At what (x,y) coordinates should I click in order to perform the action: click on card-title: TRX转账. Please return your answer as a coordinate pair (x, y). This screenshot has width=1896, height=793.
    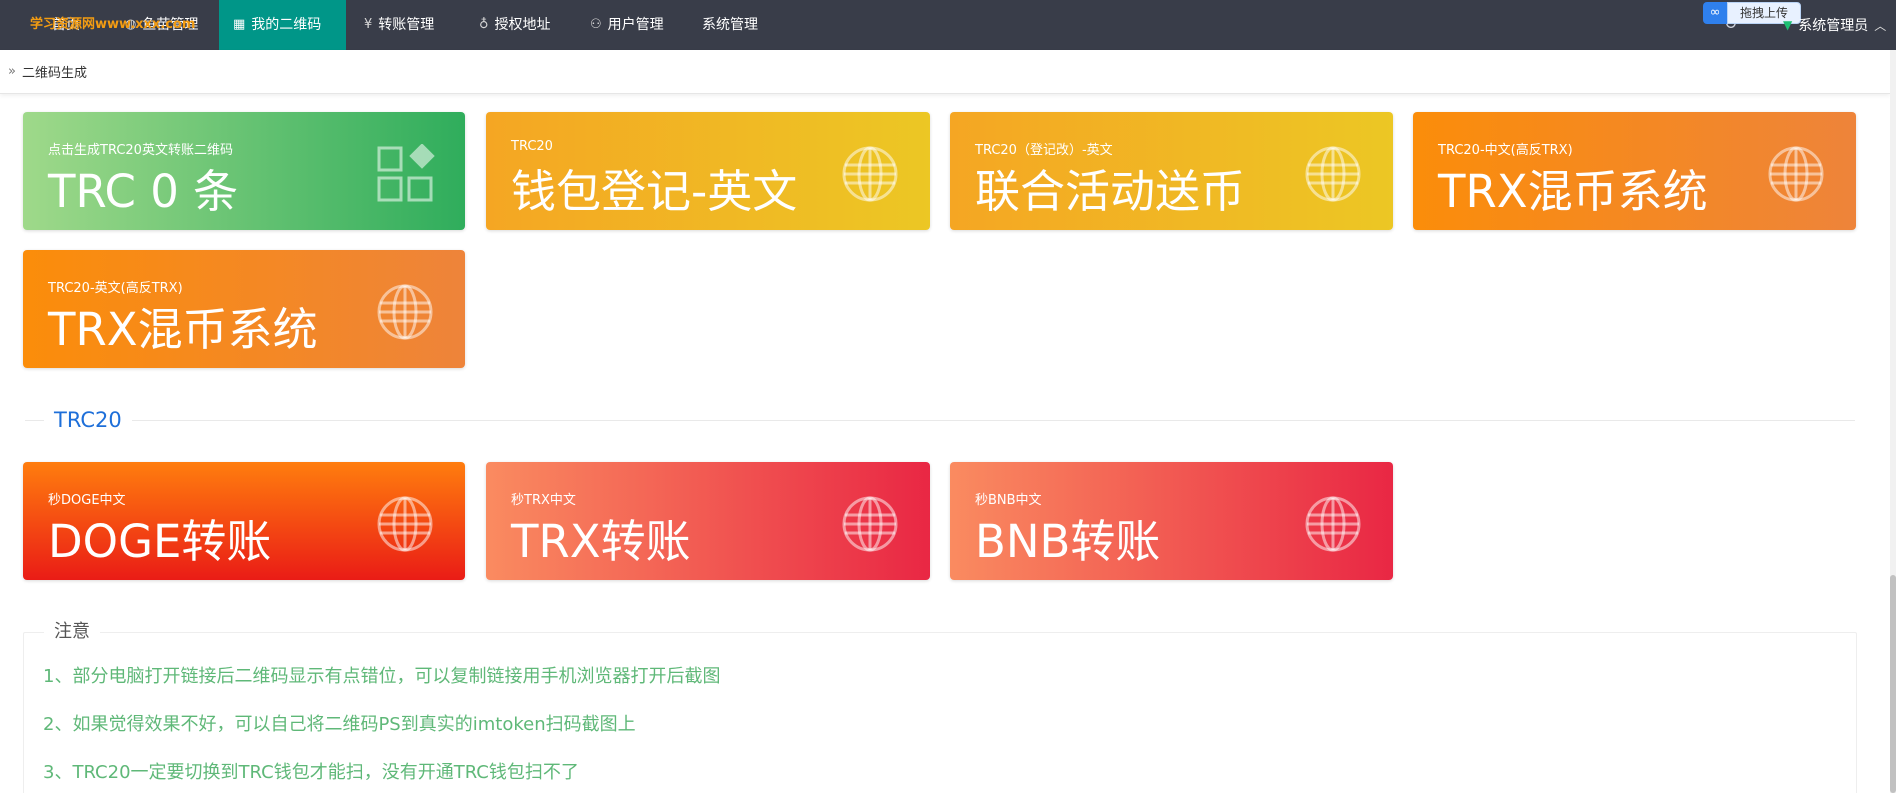
    Looking at the image, I should click on (601, 541).